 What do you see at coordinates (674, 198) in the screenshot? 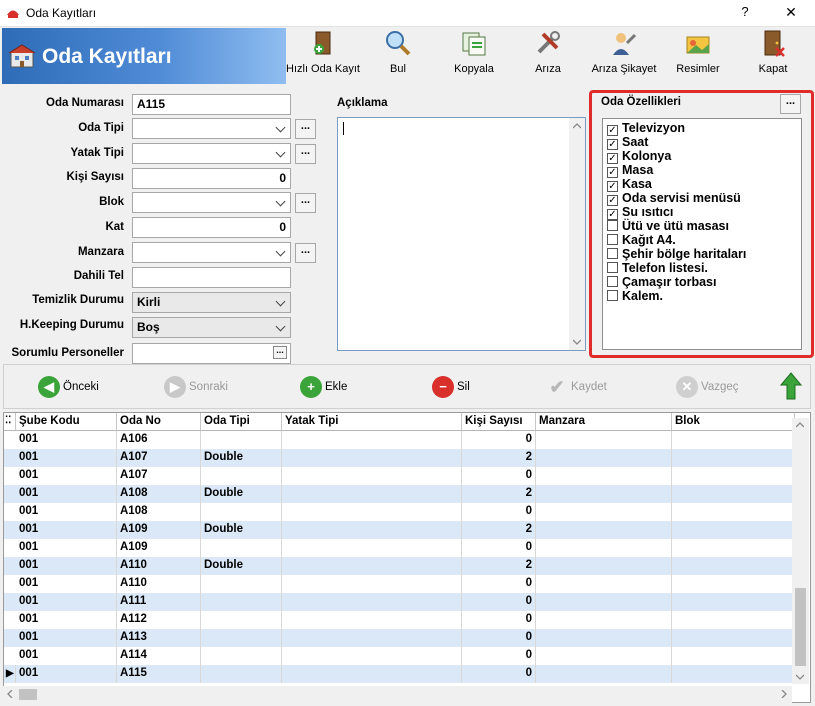
I see `room-feature-item: ✓ Oda servisi menüsü` at bounding box center [674, 198].